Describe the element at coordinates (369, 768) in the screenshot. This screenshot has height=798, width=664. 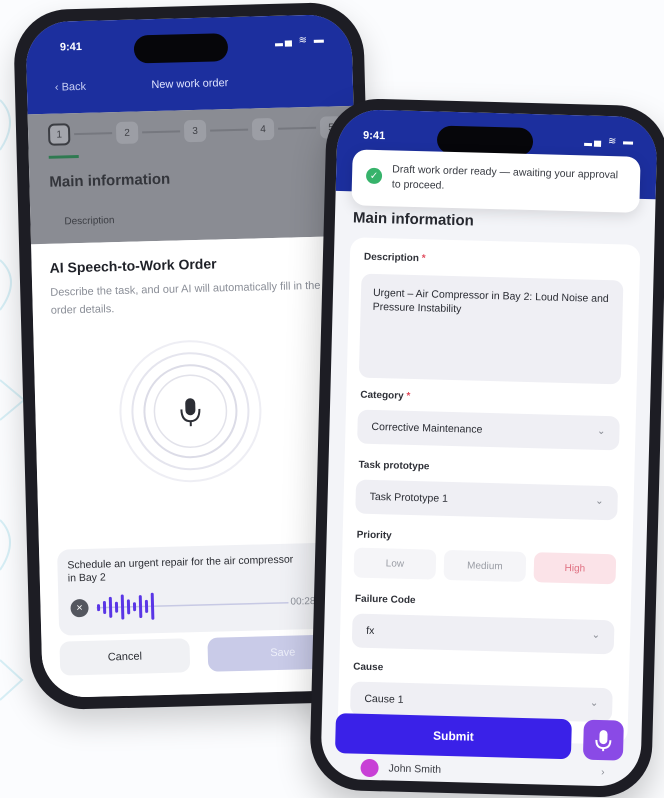
I see `avatar` at that location.